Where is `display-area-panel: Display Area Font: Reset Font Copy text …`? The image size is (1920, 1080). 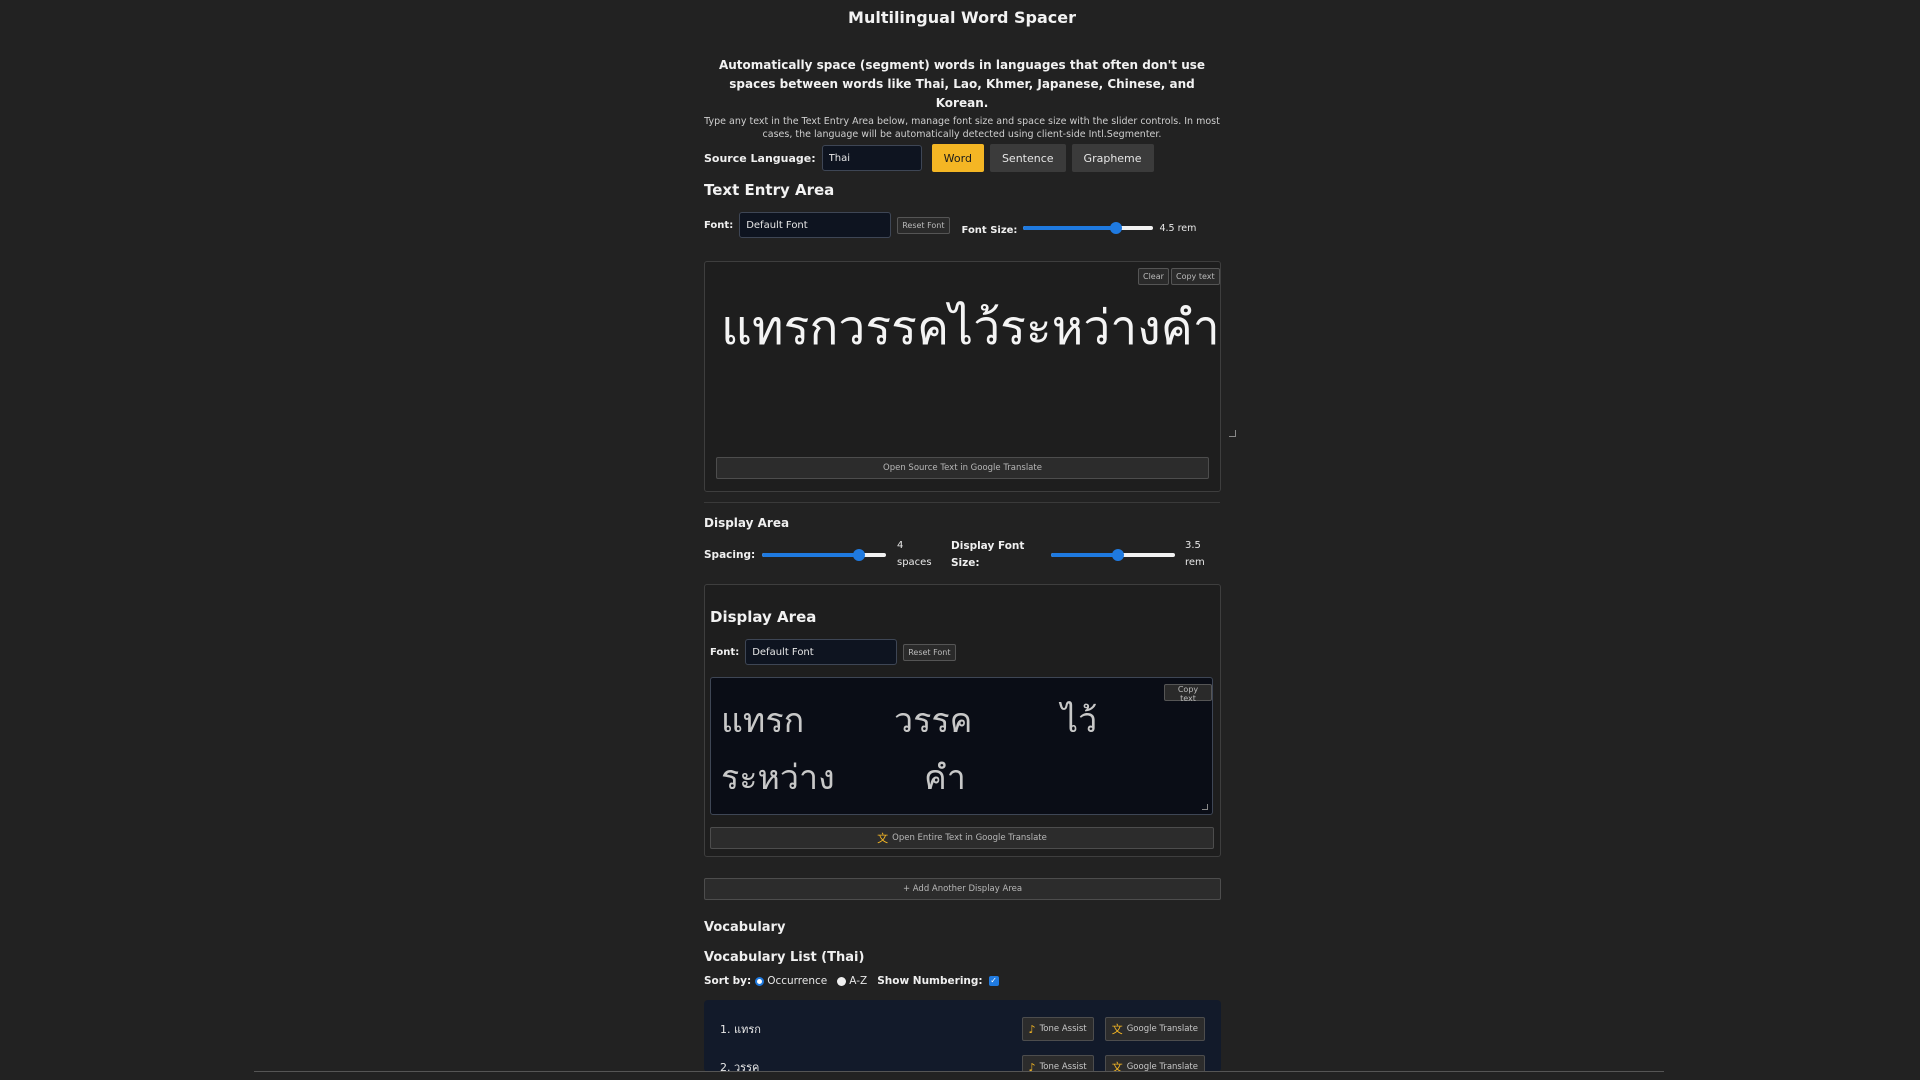 display-area-panel: Display Area Font: Reset Font Copy text … is located at coordinates (962, 720).